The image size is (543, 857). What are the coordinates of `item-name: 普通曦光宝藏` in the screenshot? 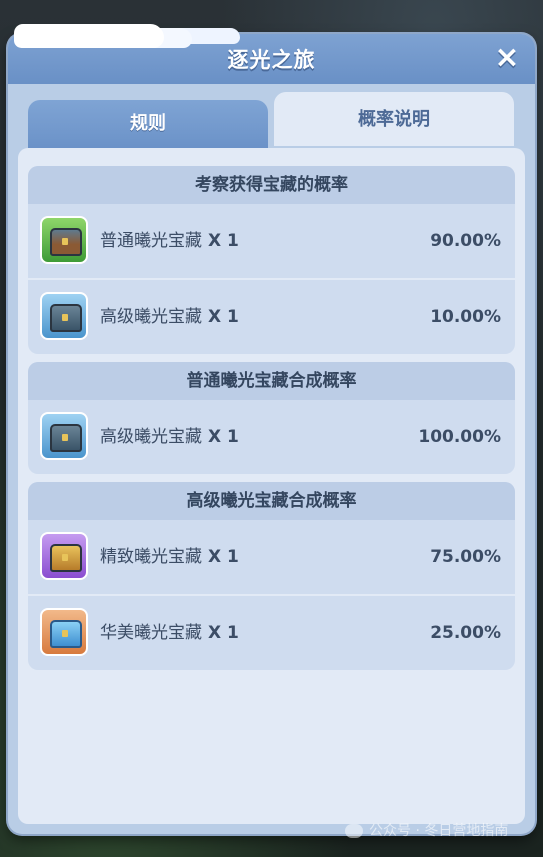 It's located at (151, 241).